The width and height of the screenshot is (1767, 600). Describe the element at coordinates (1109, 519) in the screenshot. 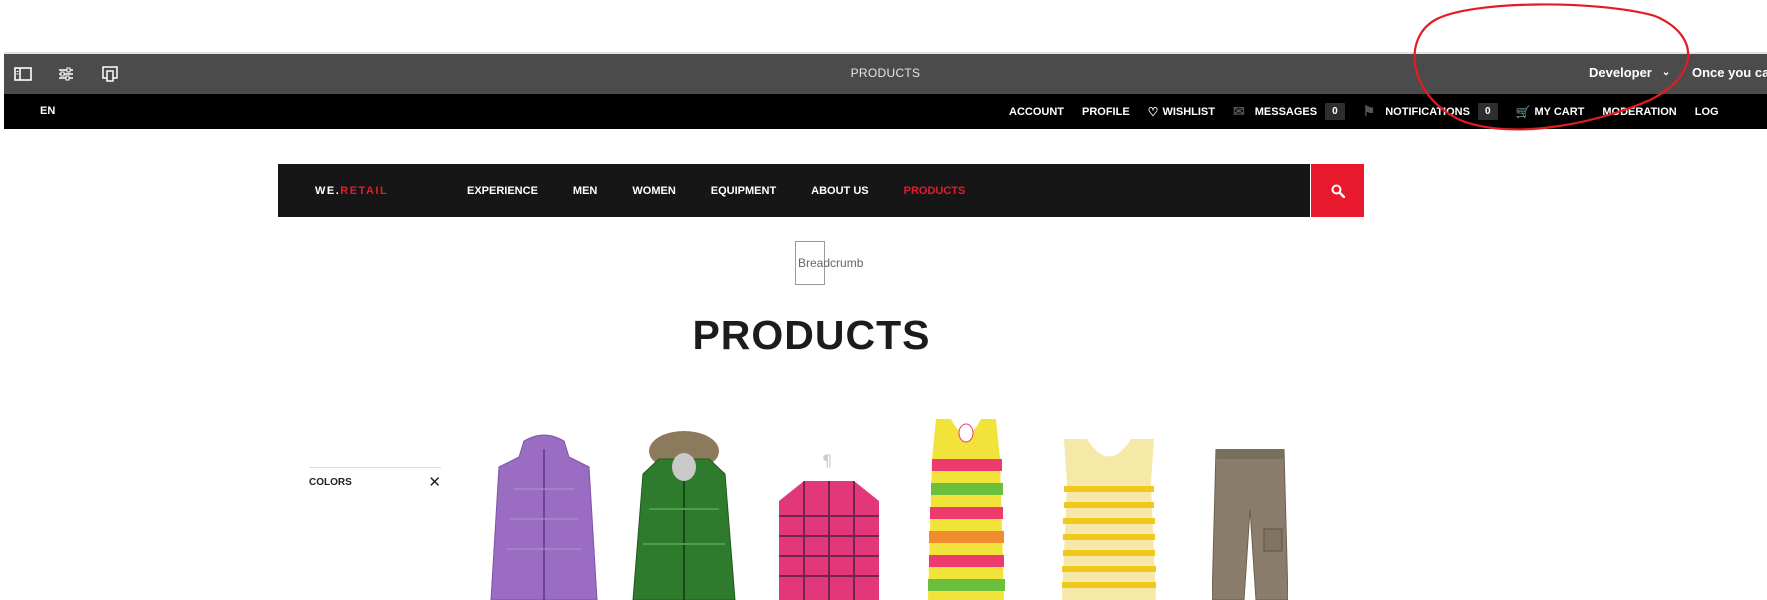

I see `product-yellow-tank` at that location.